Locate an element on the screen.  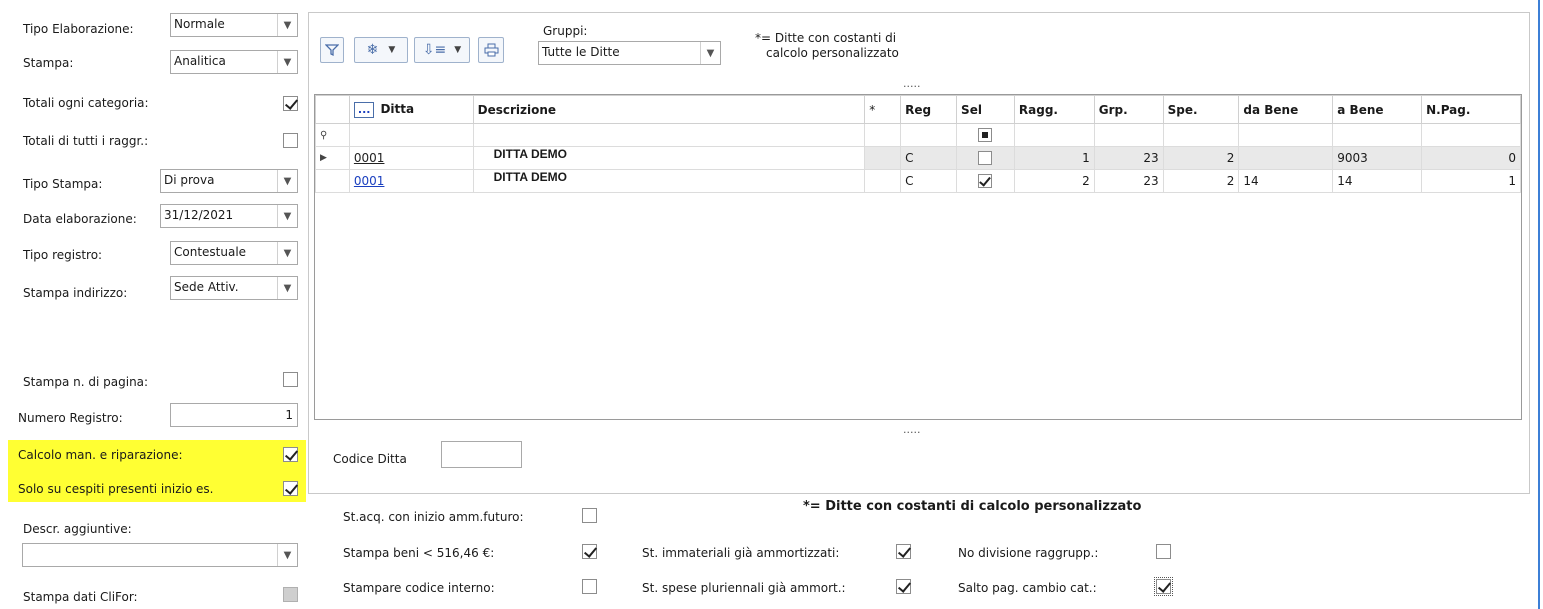
col-npag: N.Pag. is located at coordinates (1471, 109).